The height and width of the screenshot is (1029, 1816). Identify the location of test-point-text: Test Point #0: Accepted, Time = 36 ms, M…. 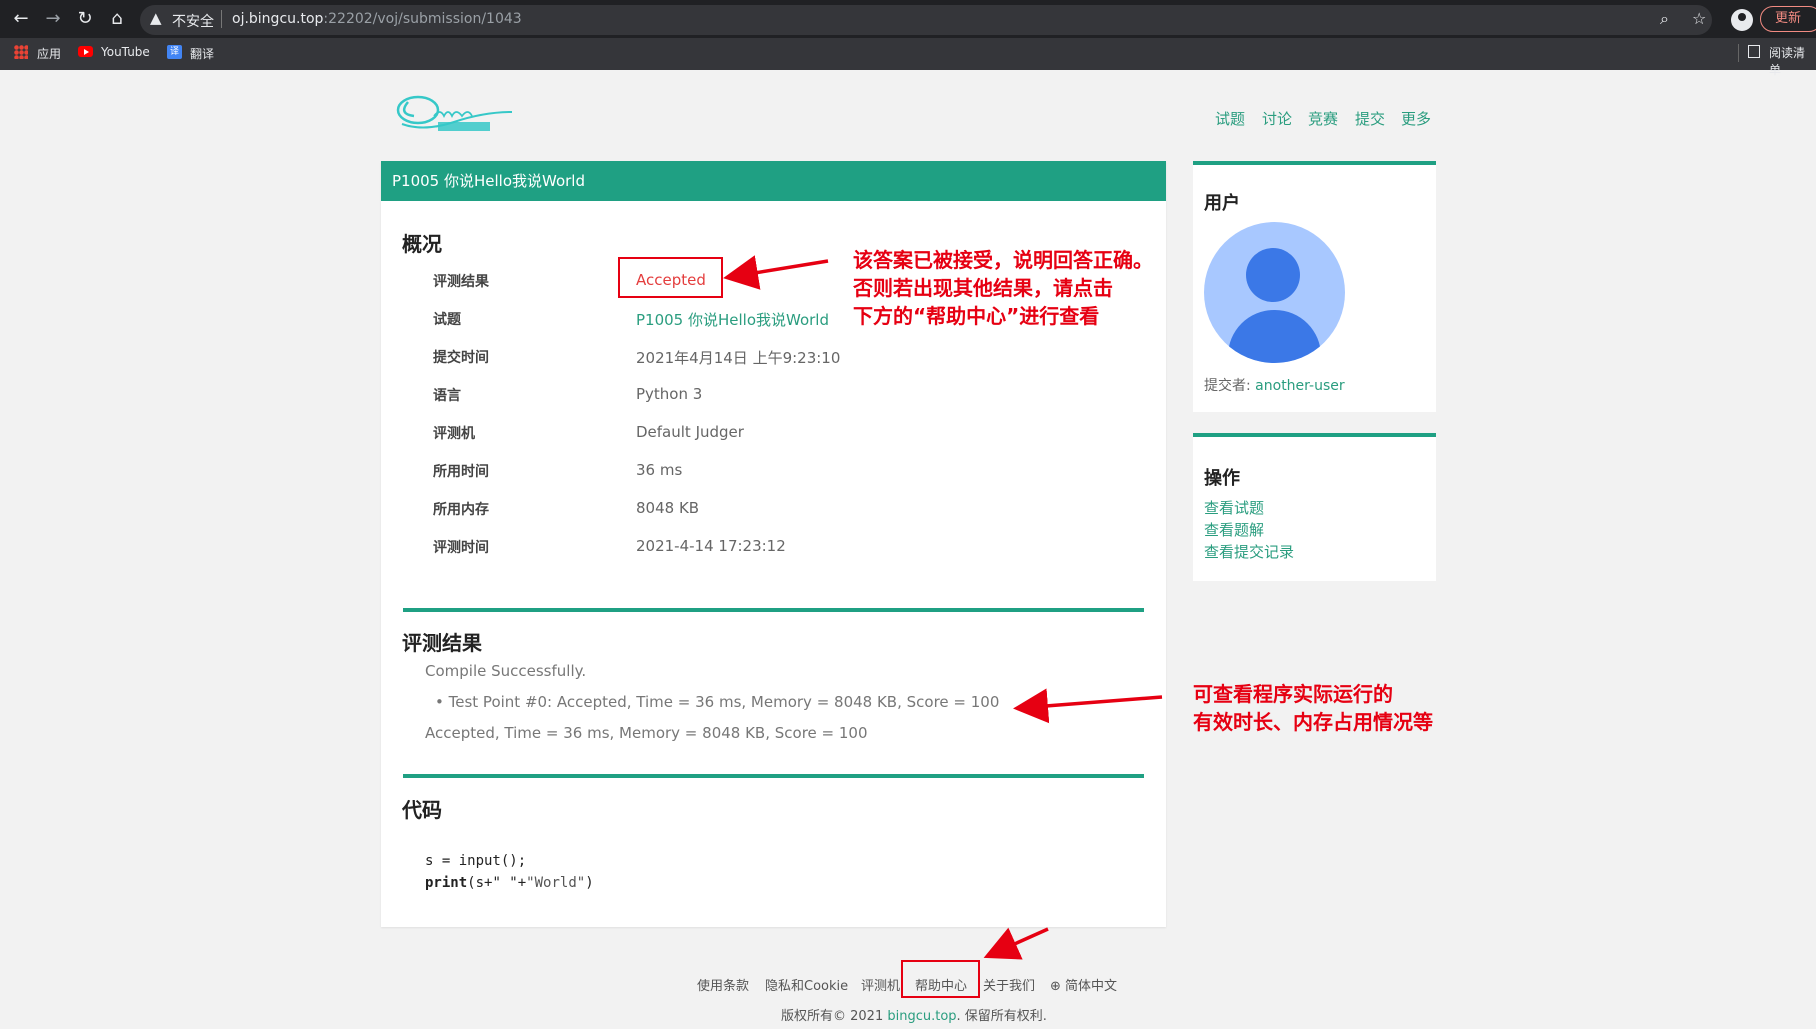
(724, 702).